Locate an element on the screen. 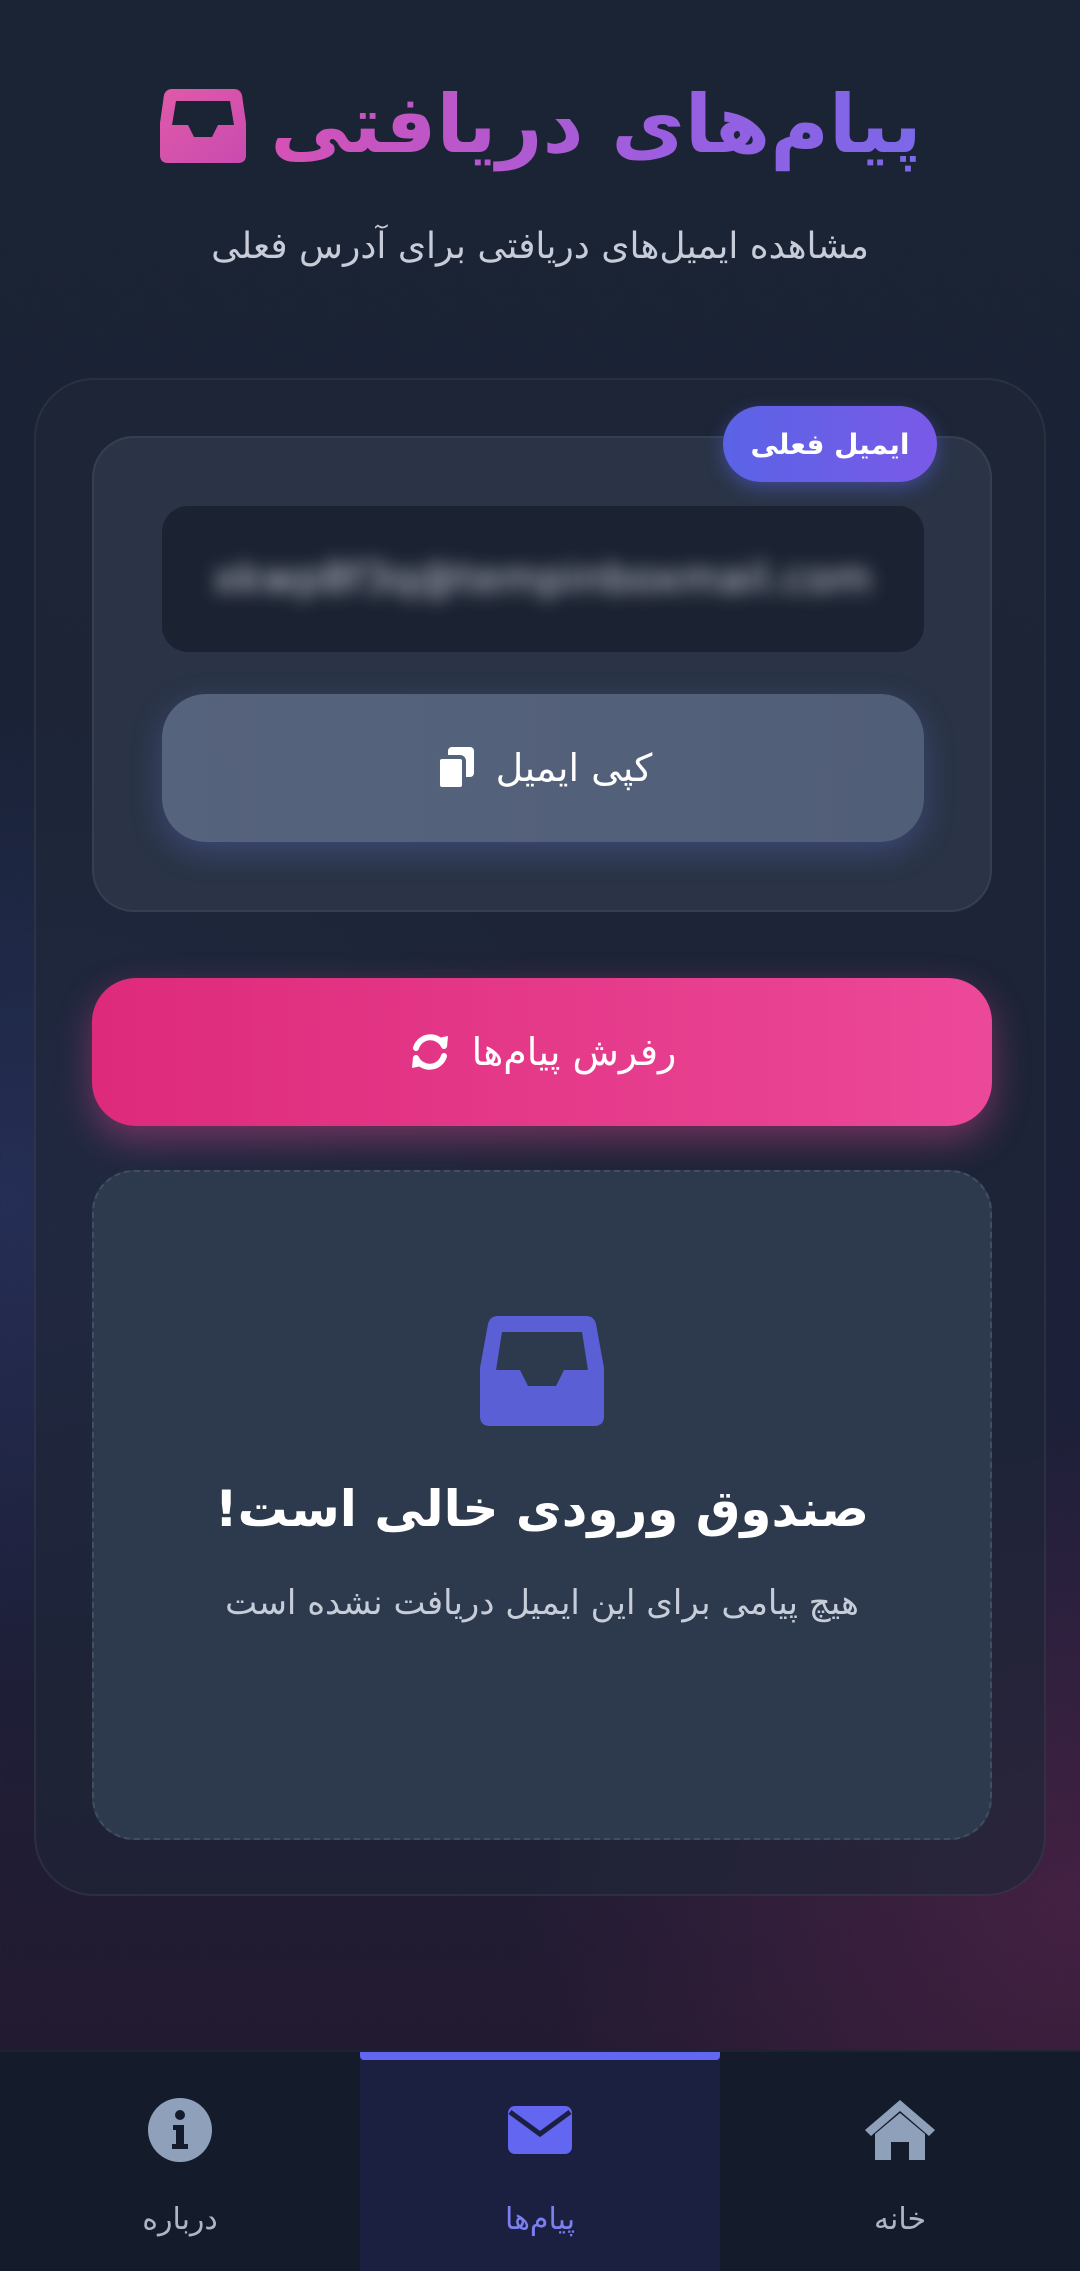 The width and height of the screenshot is (1080, 2271). active-tab-indicator is located at coordinates (540, 2056).